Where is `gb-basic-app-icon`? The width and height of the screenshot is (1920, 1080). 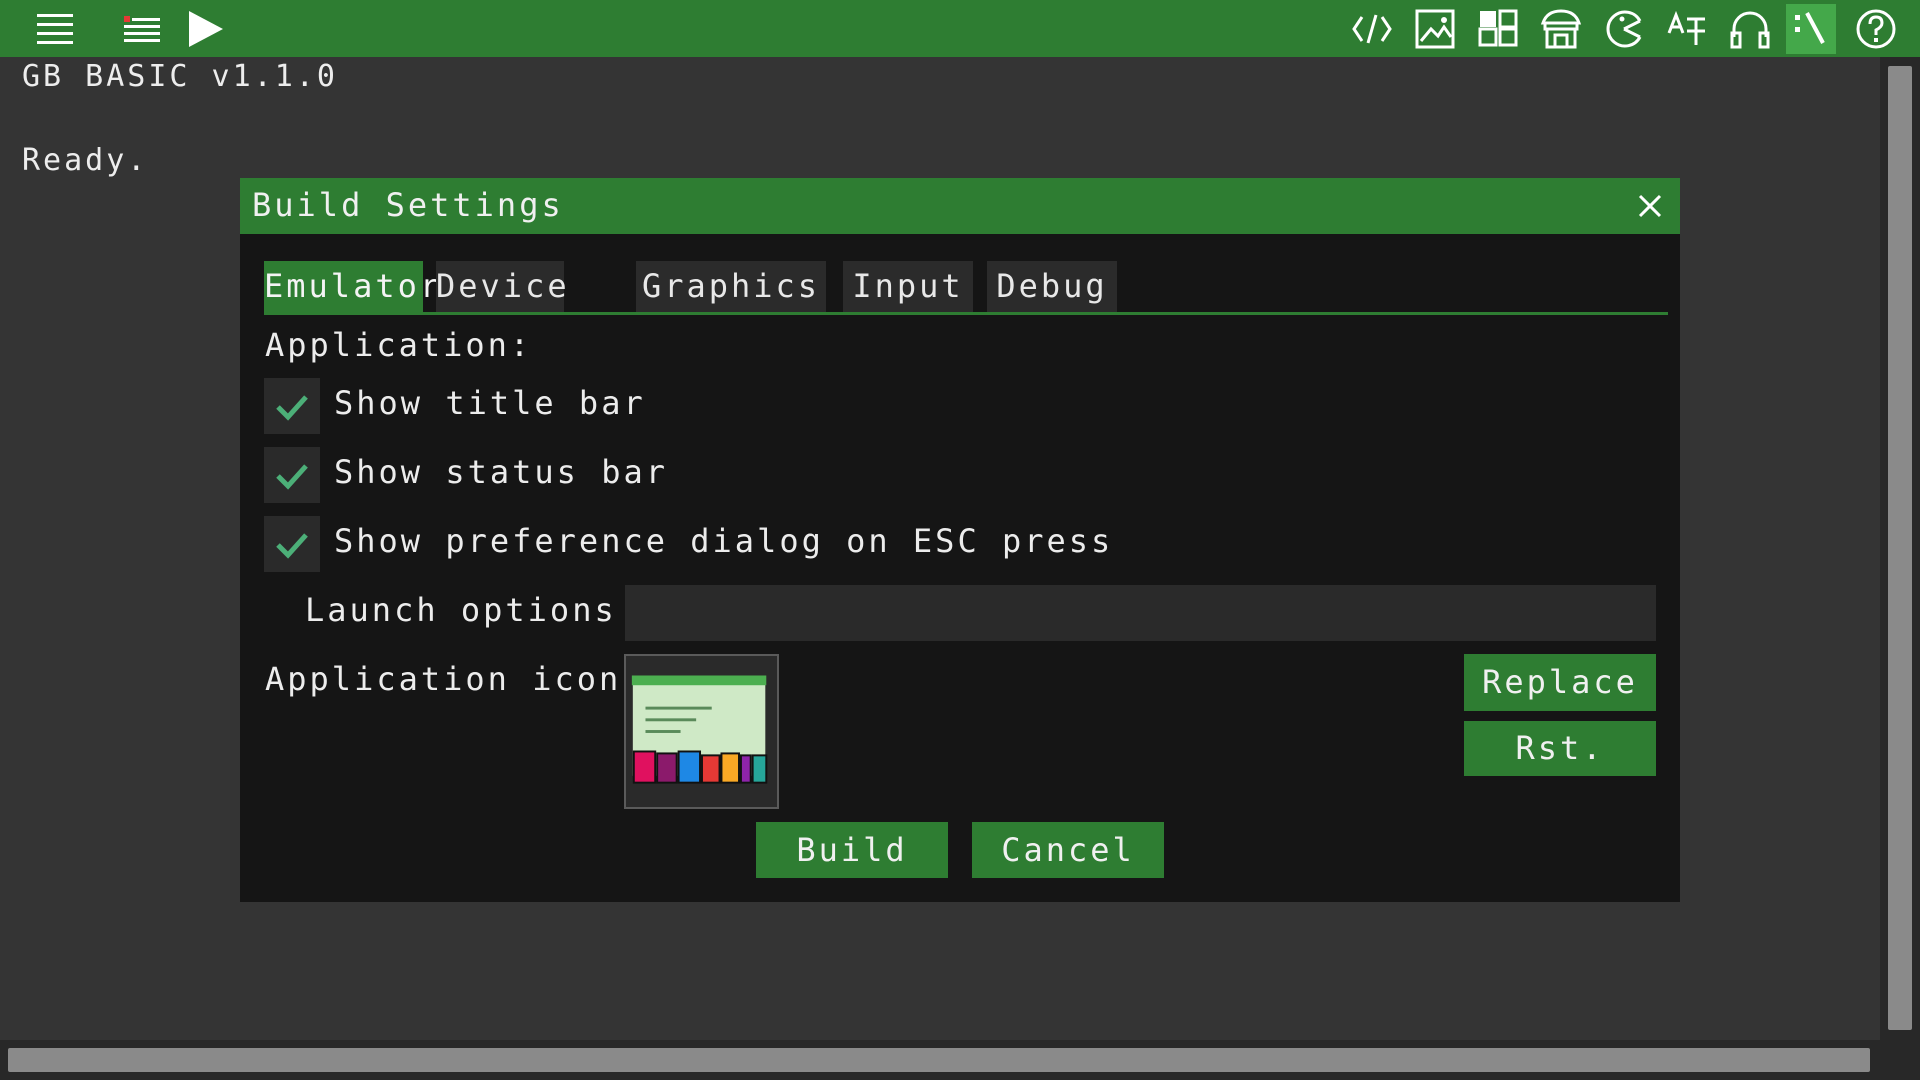 gb-basic-app-icon is located at coordinates (699, 729).